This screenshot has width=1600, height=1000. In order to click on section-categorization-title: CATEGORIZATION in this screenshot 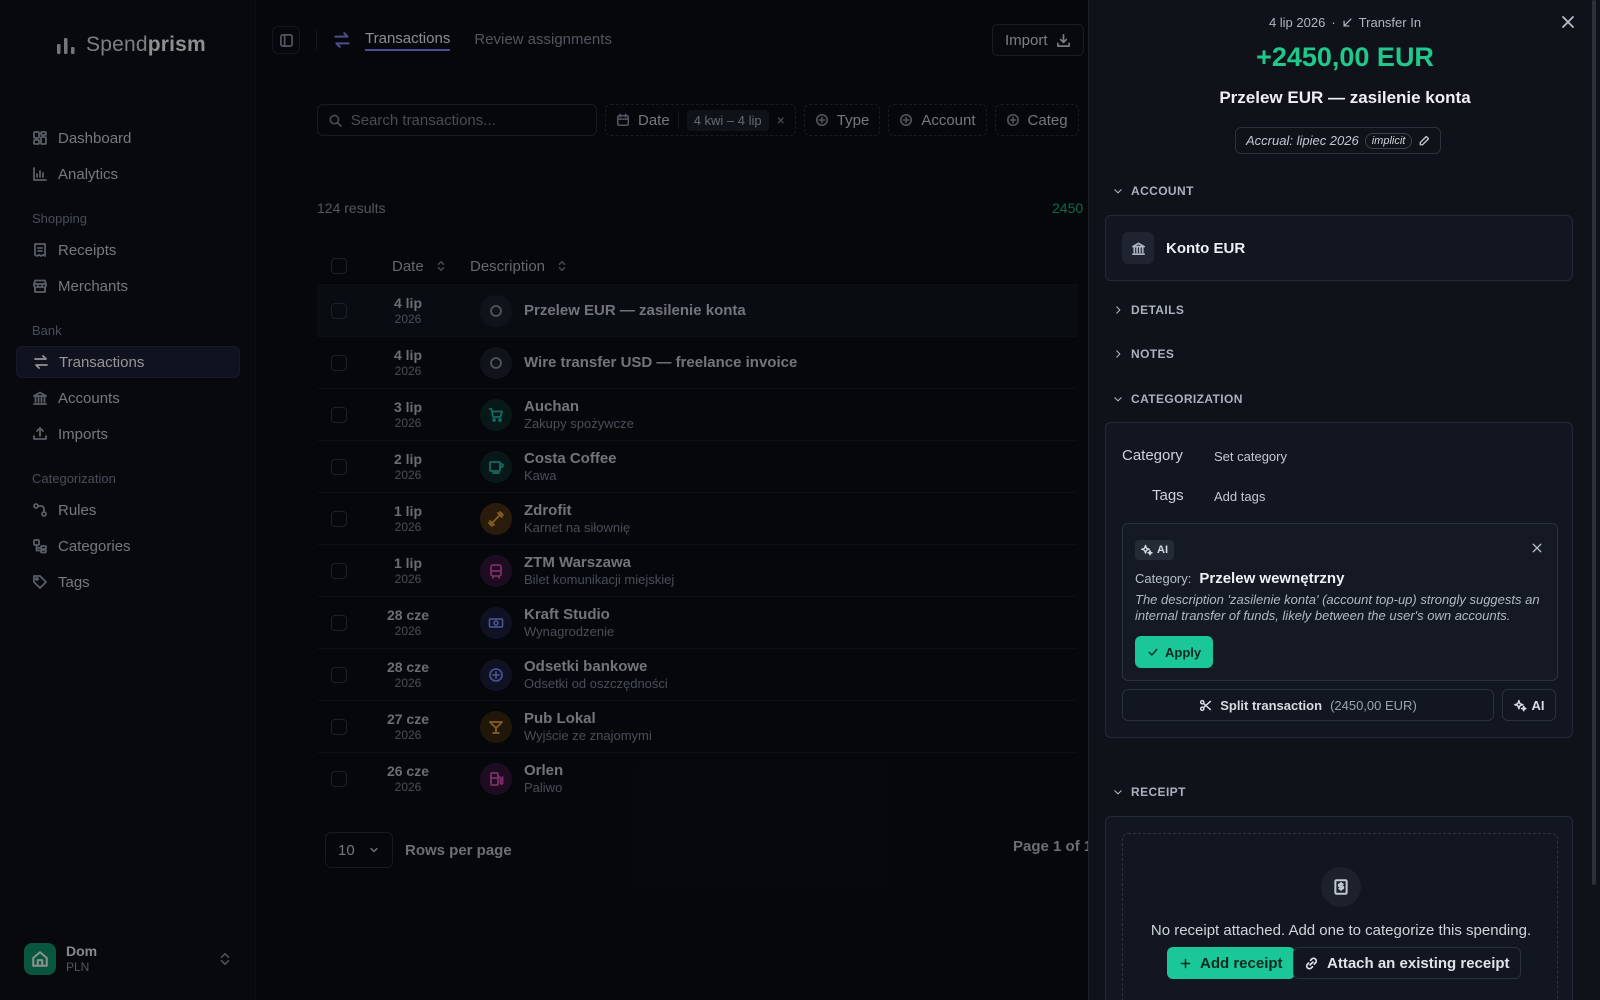, I will do `click(1187, 399)`.